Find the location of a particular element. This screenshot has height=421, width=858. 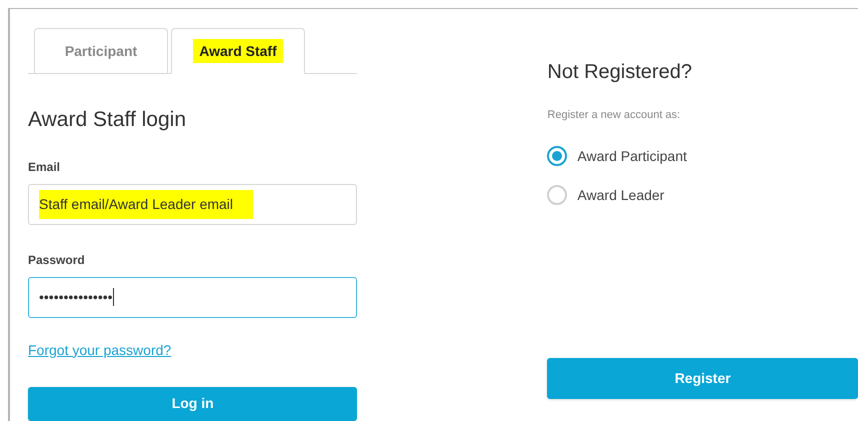

register-button: Register is located at coordinates (702, 378).